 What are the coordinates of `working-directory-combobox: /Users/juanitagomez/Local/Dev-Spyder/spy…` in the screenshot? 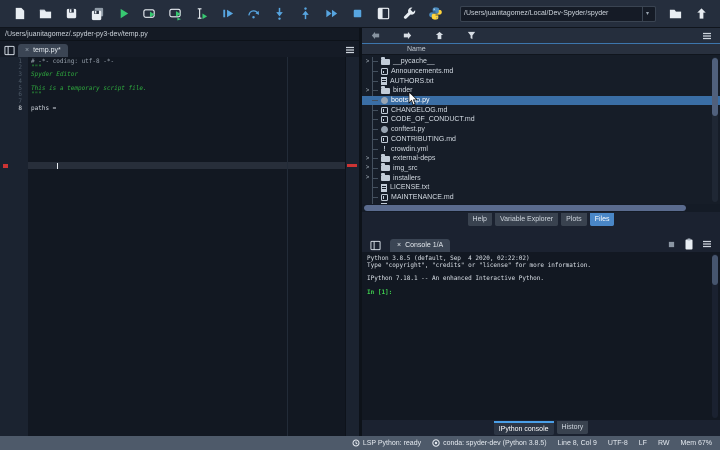 It's located at (558, 13).